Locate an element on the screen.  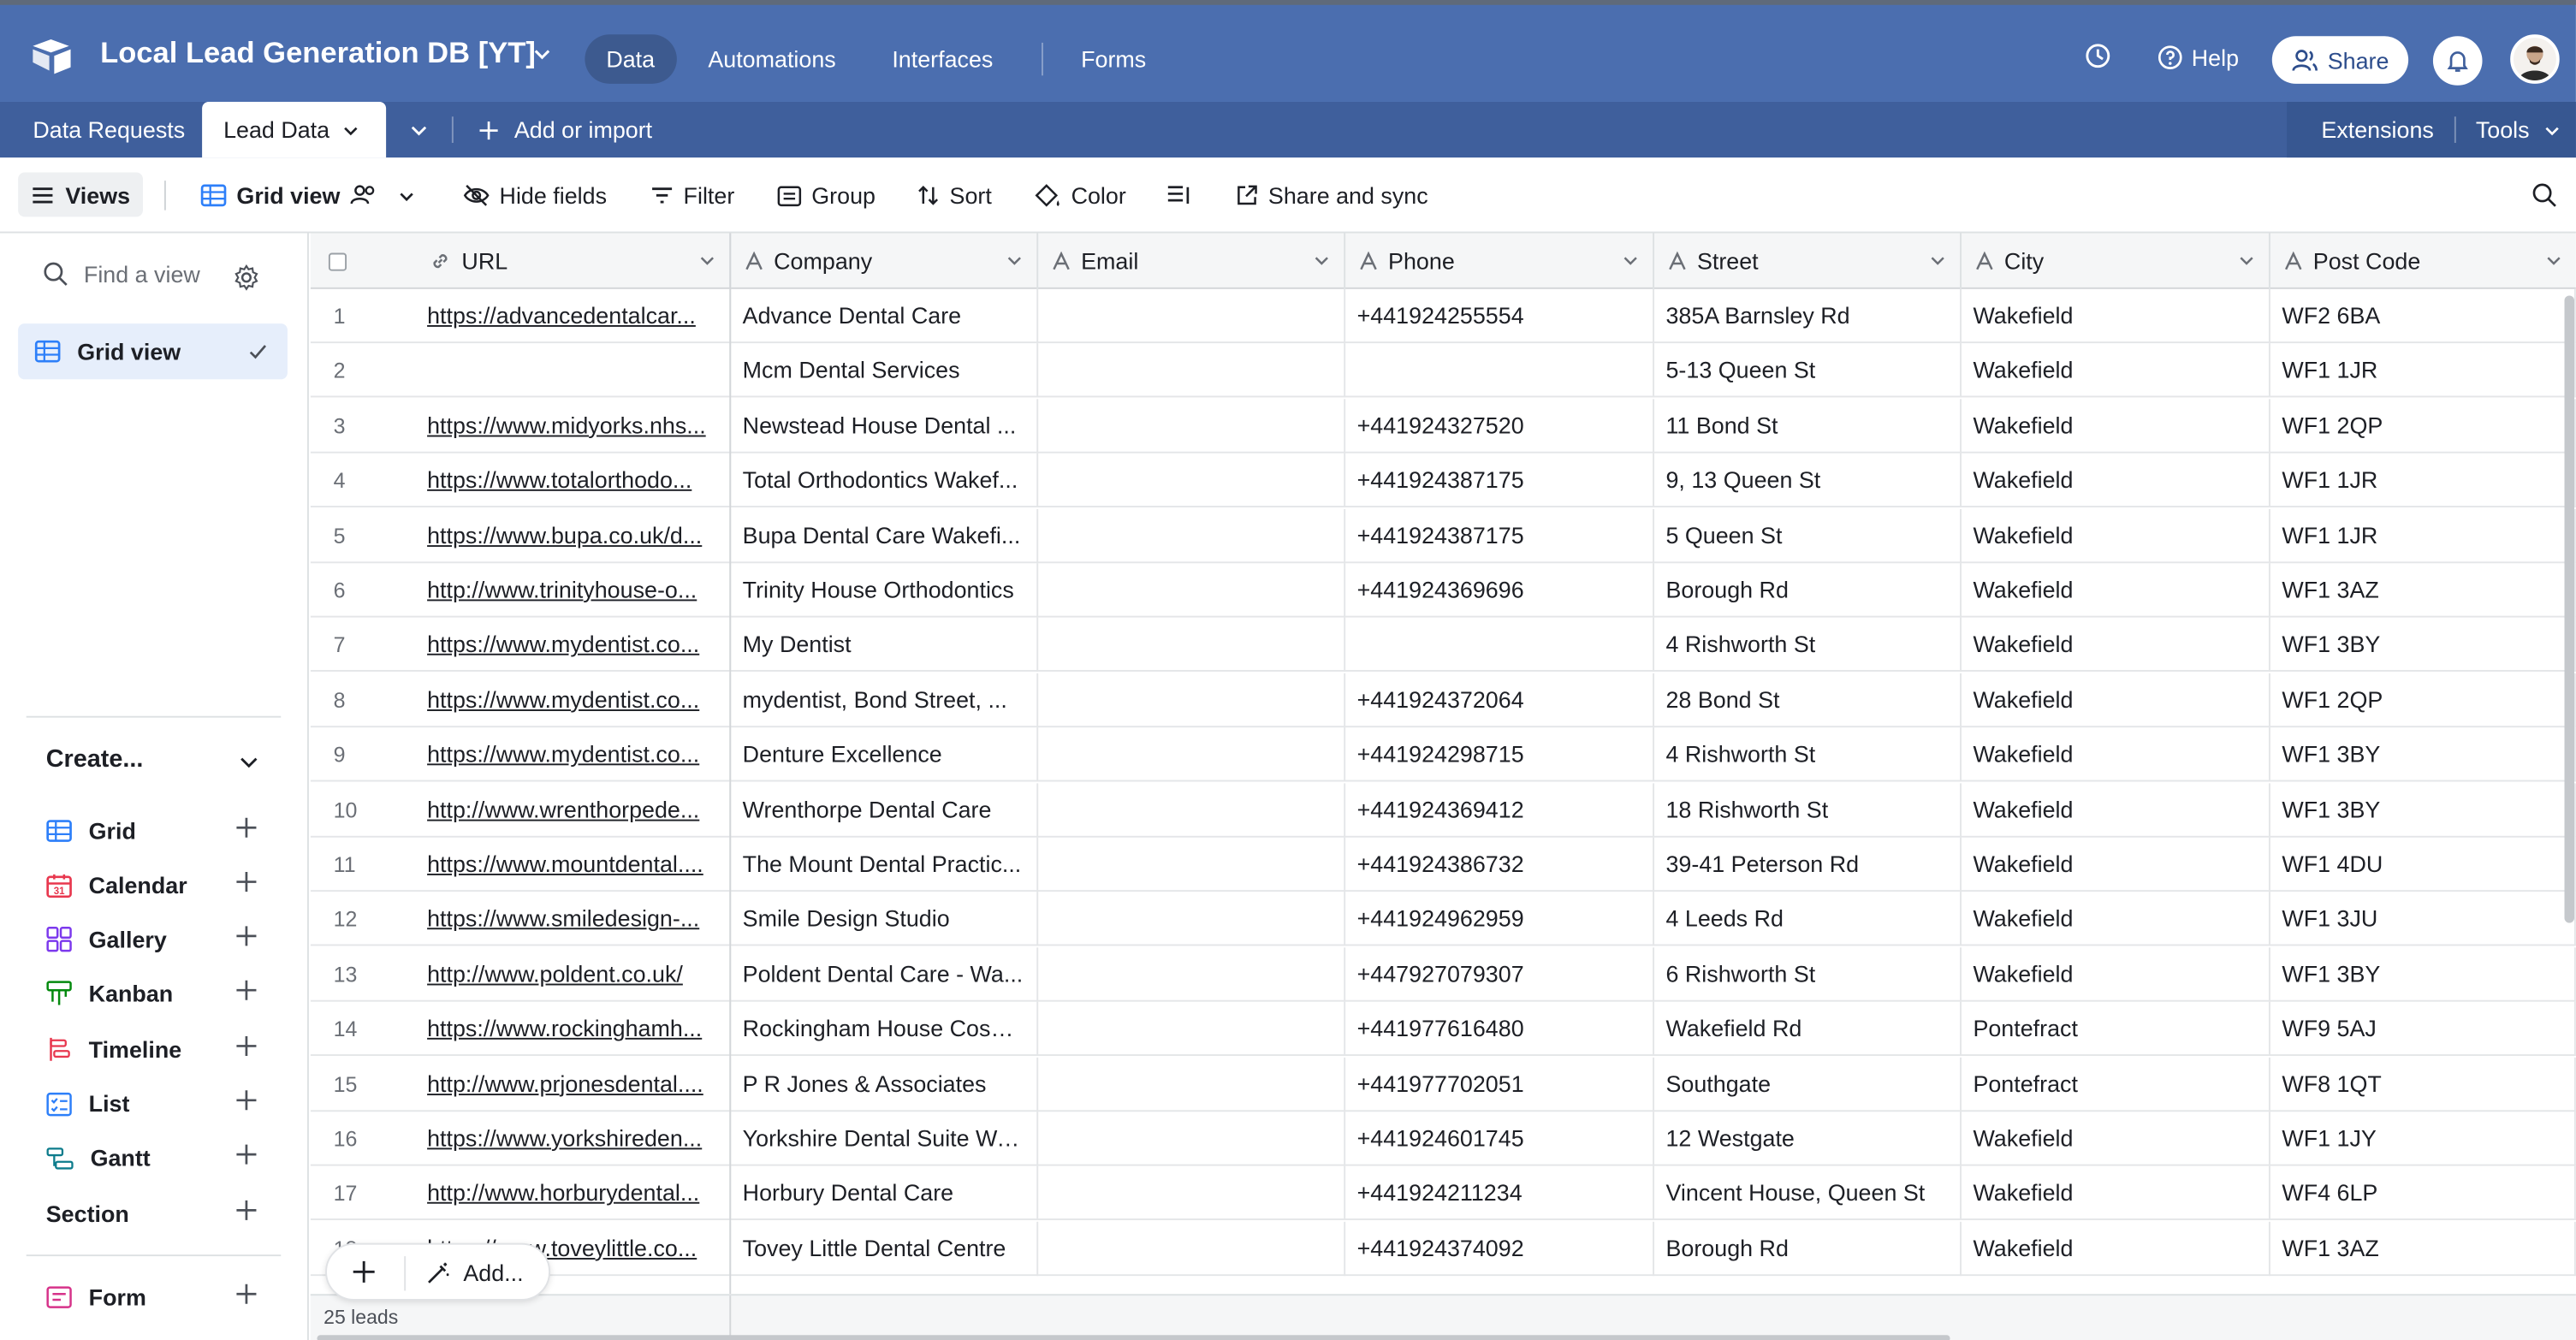
nav-automations: Automations is located at coordinates (771, 59).